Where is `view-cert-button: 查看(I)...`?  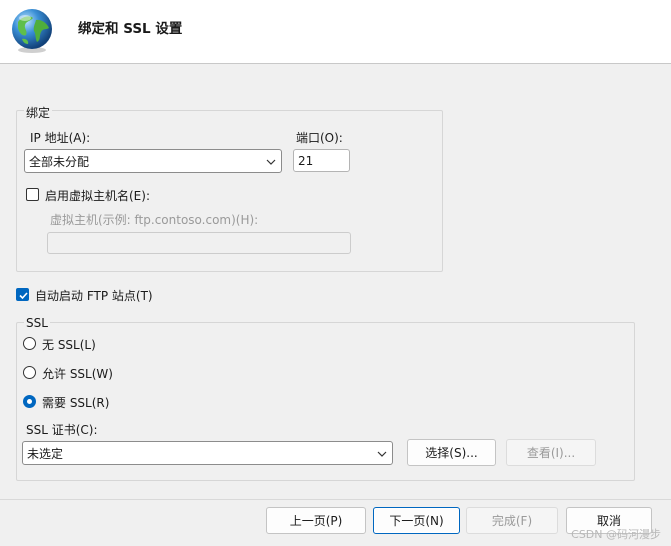 view-cert-button: 查看(I)... is located at coordinates (551, 452).